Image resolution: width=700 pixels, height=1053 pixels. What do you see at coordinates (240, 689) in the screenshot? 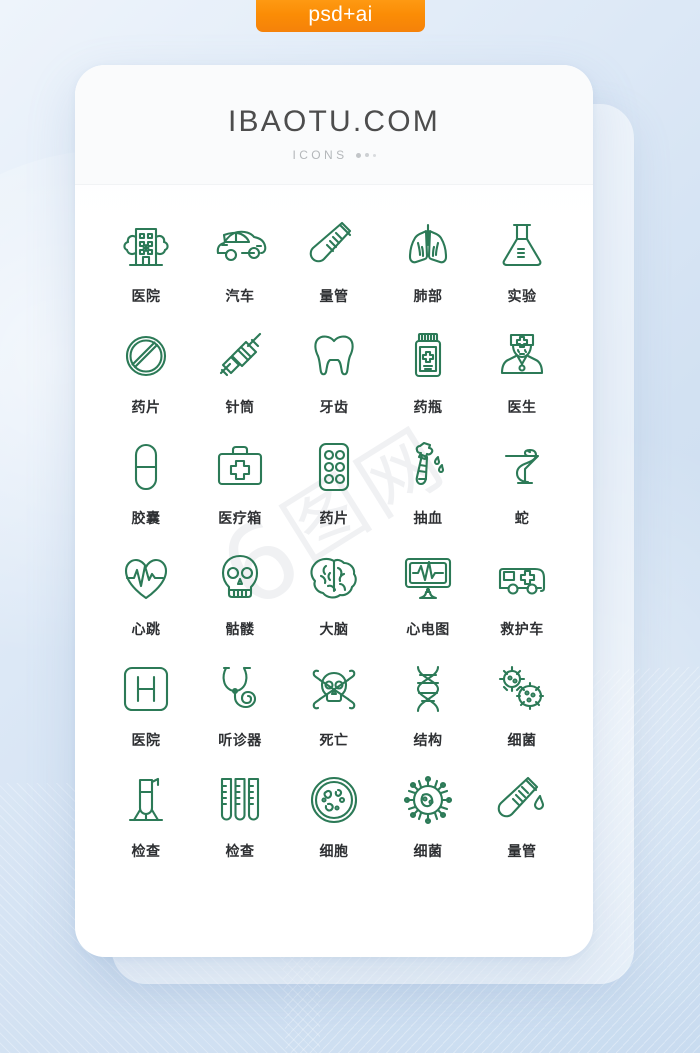
I see `stethoscope-icon` at bounding box center [240, 689].